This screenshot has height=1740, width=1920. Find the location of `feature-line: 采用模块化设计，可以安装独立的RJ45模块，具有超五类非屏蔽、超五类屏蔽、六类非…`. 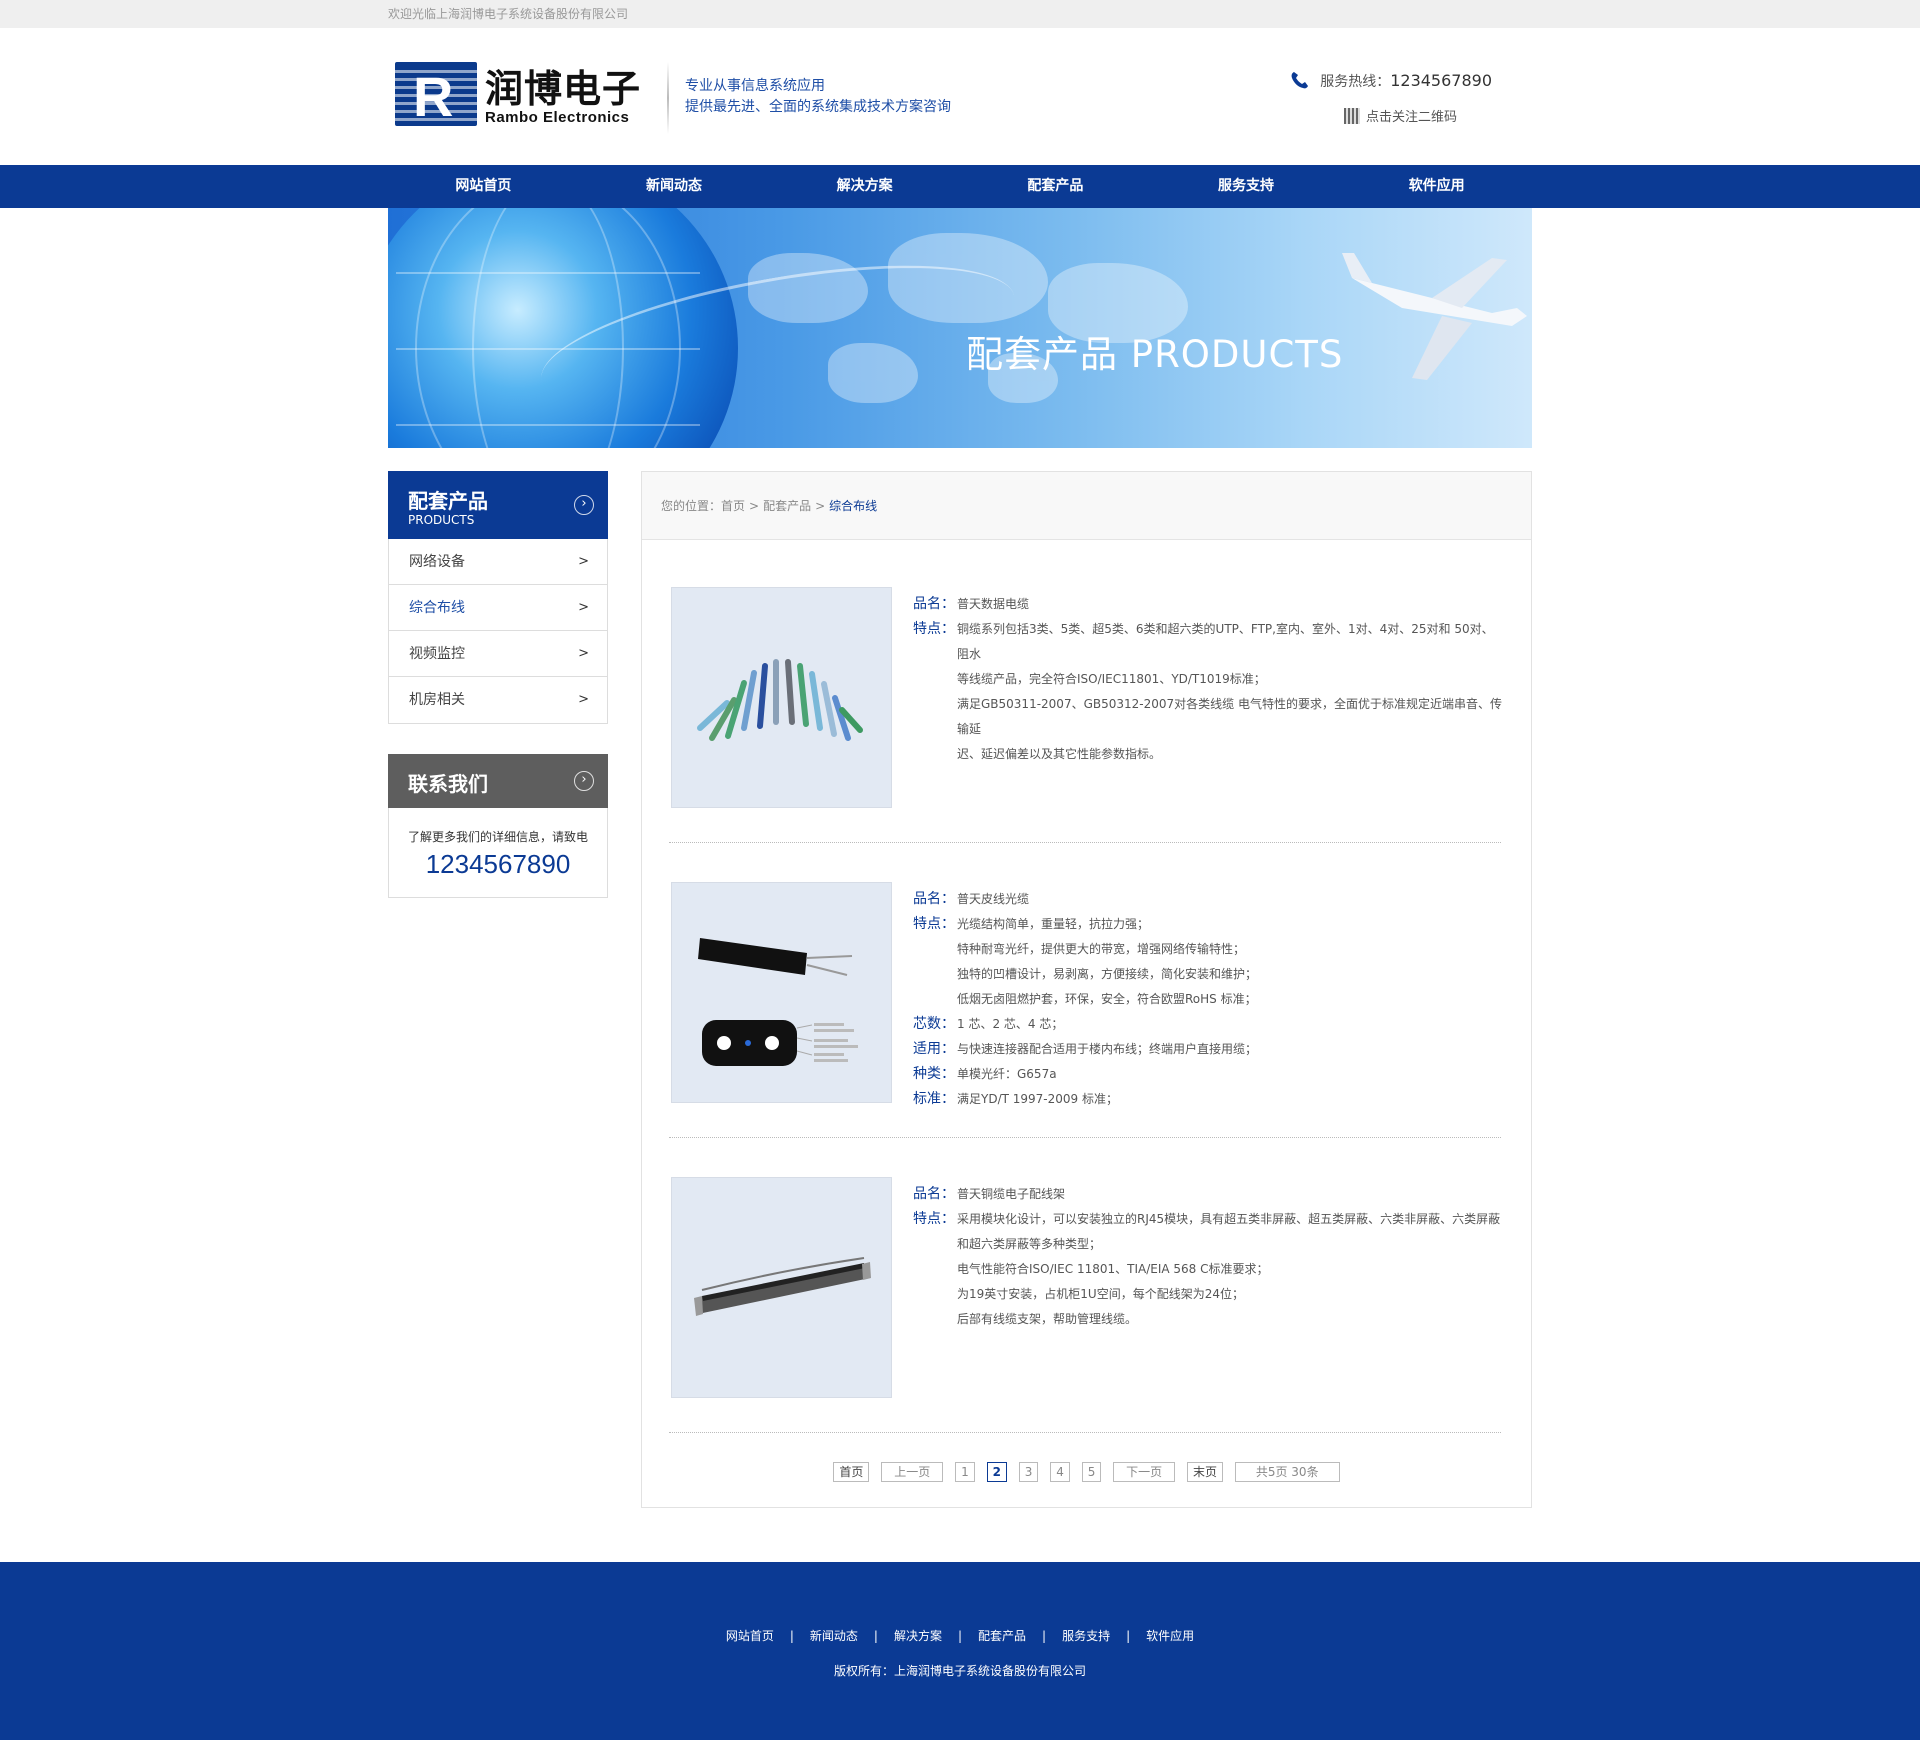

feature-line: 采用模块化设计，可以安装独立的RJ45模块，具有超五类非屏蔽、超五类屏蔽、六类非… is located at coordinates (1229, 1219).